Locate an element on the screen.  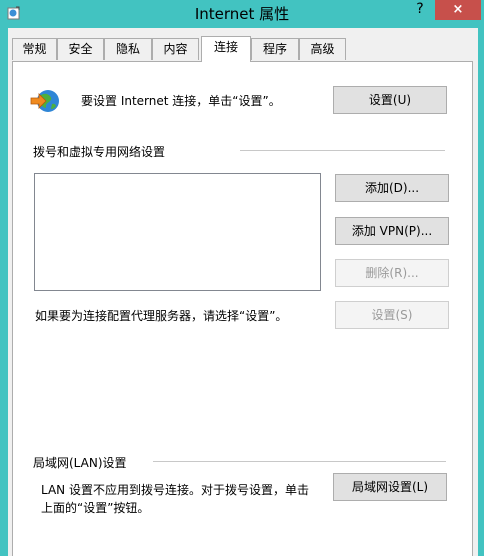
lan-heading: 局域网(LAN)设置 is located at coordinates (80, 463).